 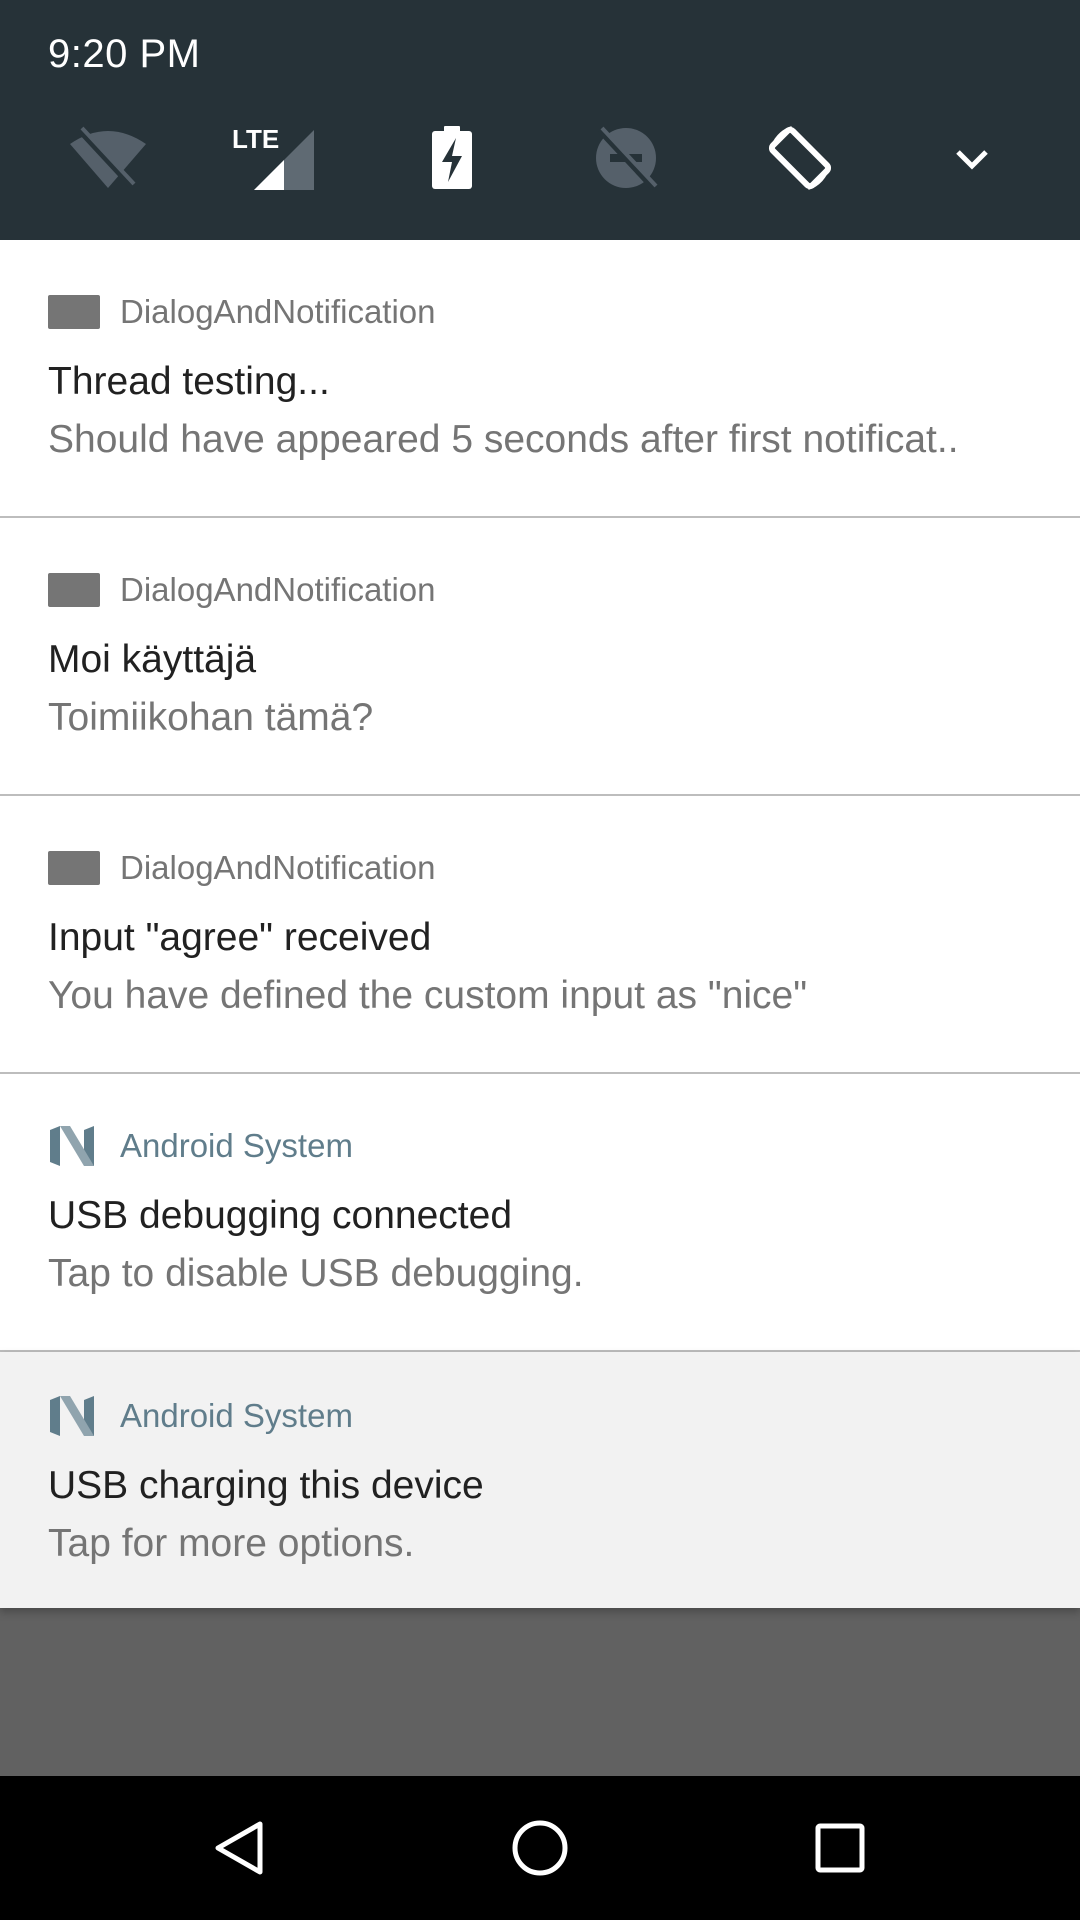 I want to click on expand-quick-settings-button, so click(x=972, y=158).